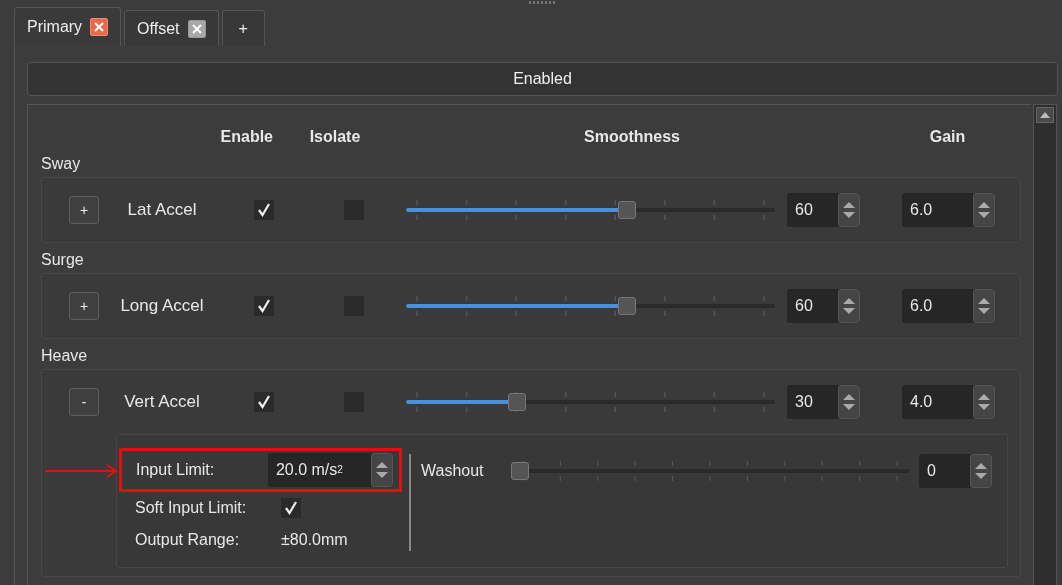 The width and height of the screenshot is (1062, 585). What do you see at coordinates (314, 540) in the screenshot?
I see `range-value: ±80.0mm` at bounding box center [314, 540].